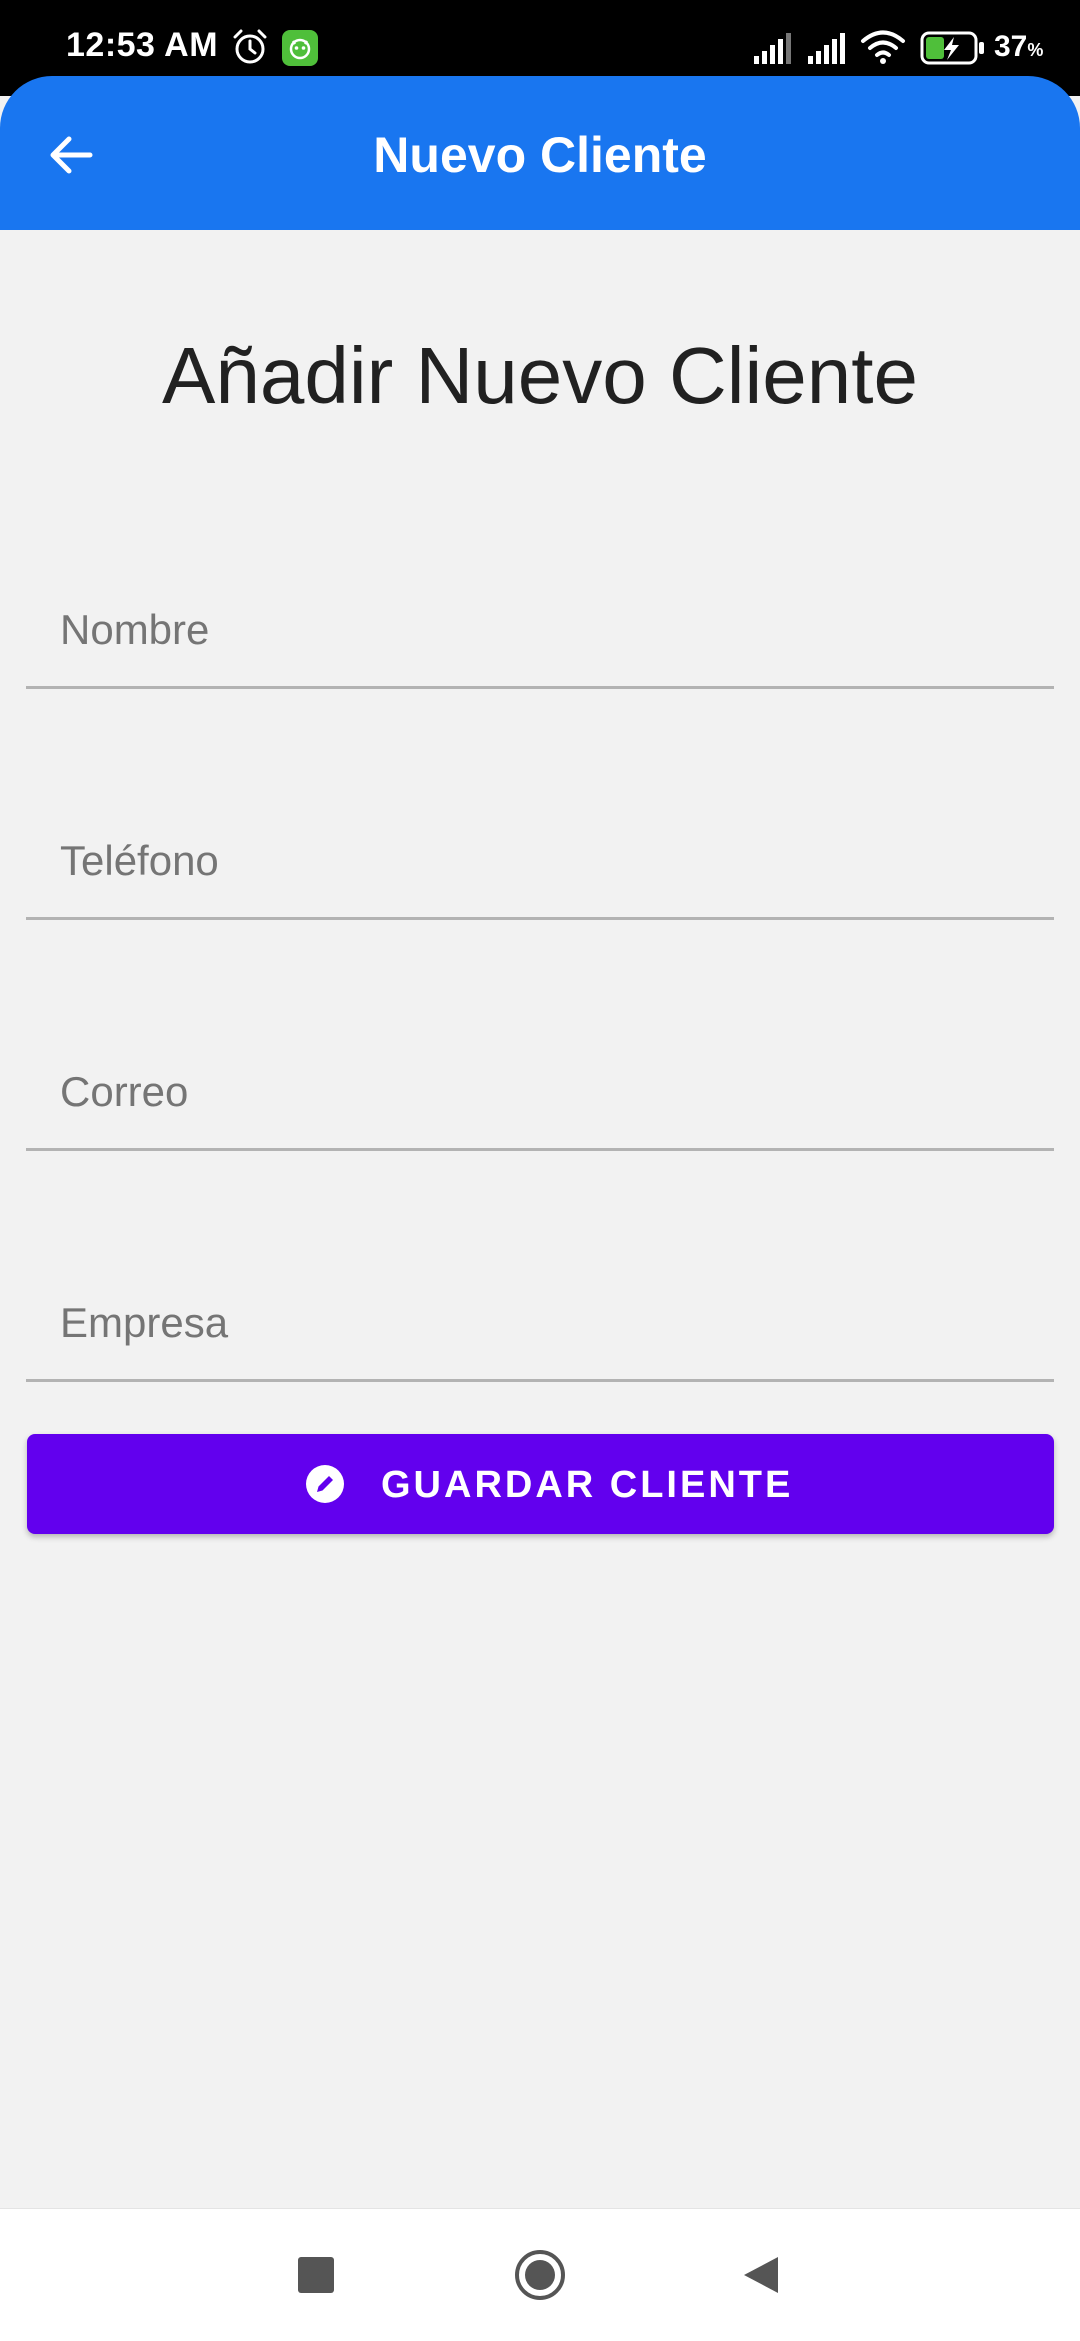 This screenshot has height=2341, width=1080. I want to click on empresa-field, so click(540, 1325).